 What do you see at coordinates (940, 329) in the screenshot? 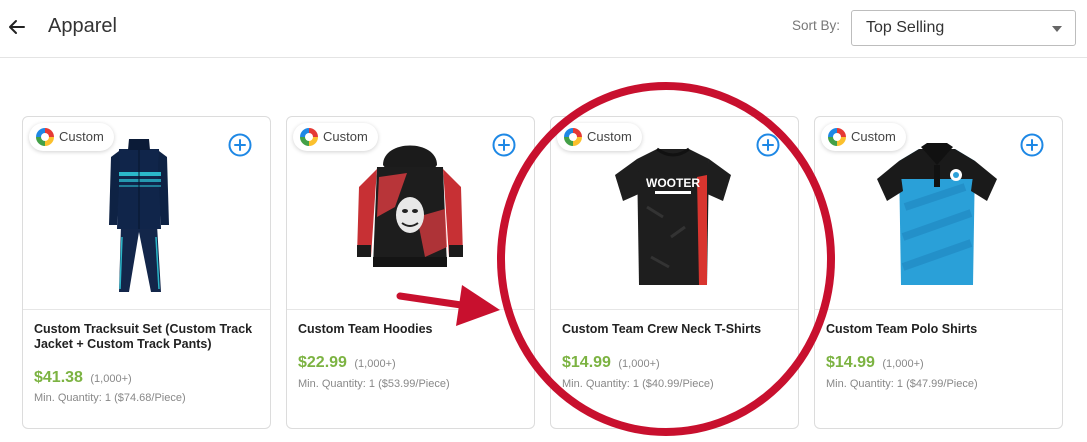
I see `product-name: Custom Team Polo Shirts` at bounding box center [940, 329].